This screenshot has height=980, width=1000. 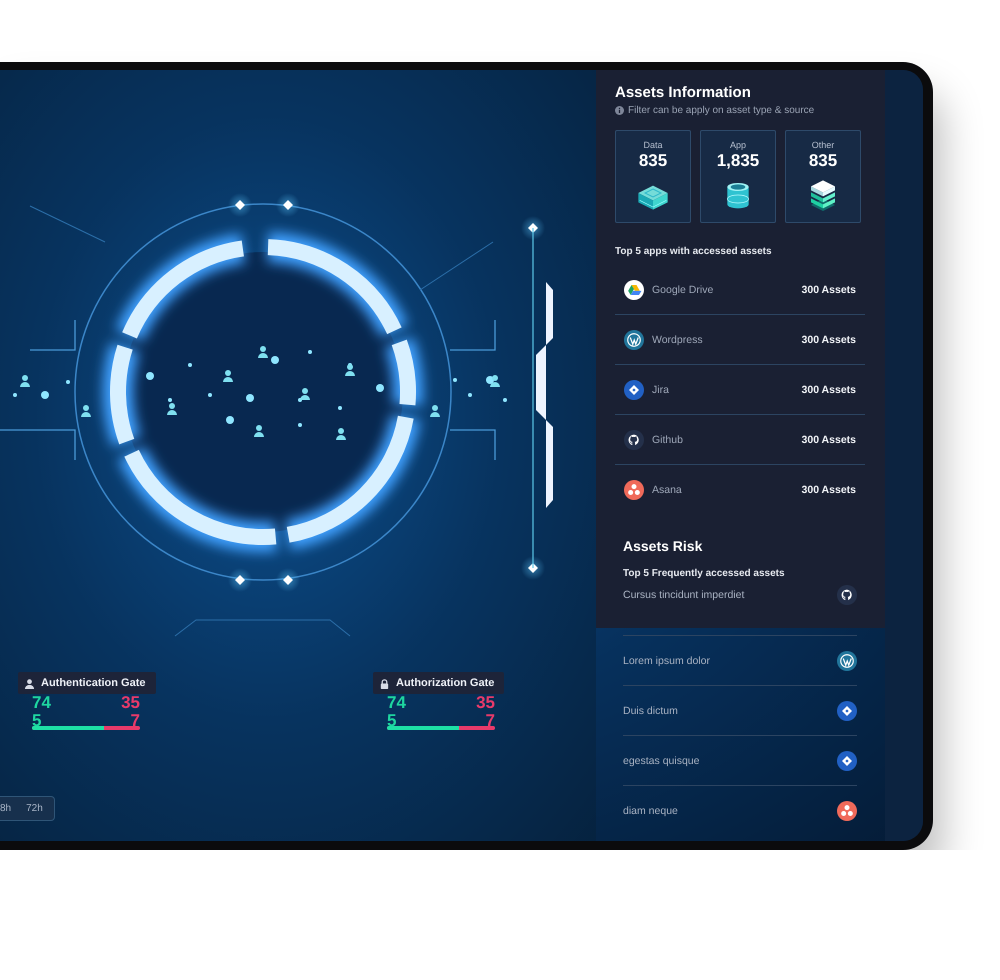 What do you see at coordinates (823, 176) in the screenshot?
I see `asset-card: Other 835` at bounding box center [823, 176].